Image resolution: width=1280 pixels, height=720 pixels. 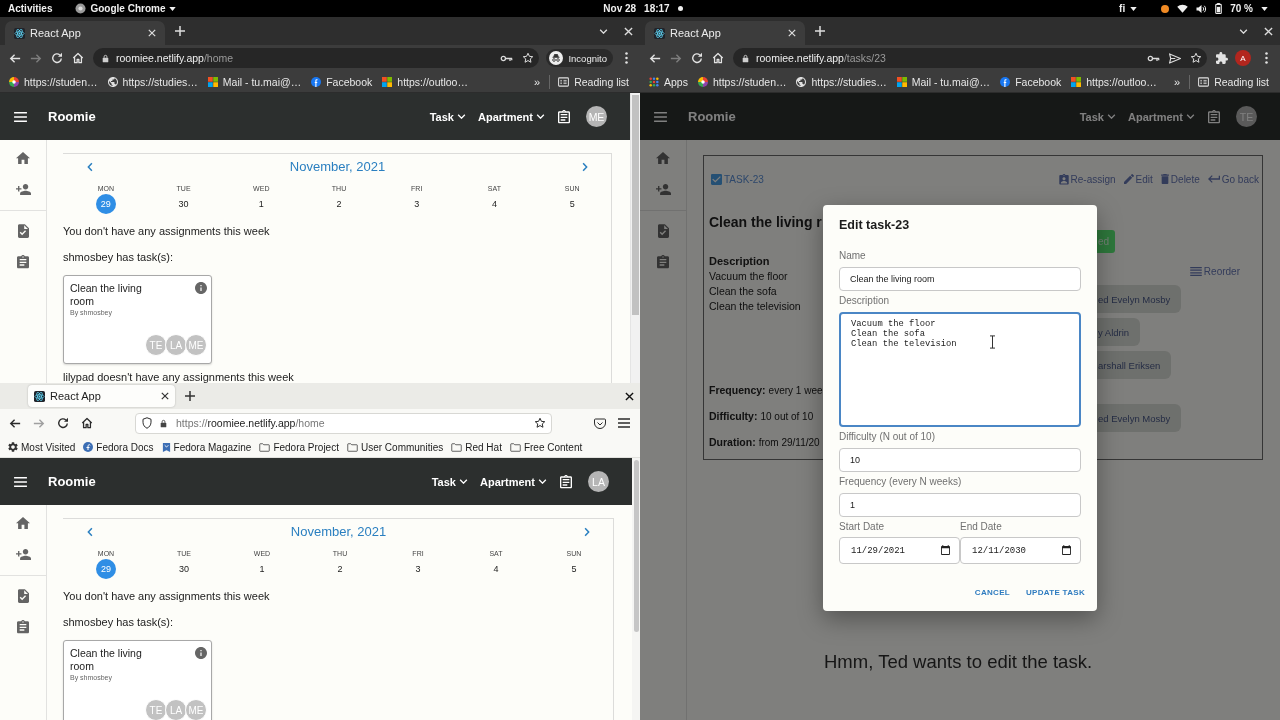 What do you see at coordinates (970, 58) in the screenshot?
I see `address-bar: roomiee.netlify.app/tasks/23` at bounding box center [970, 58].